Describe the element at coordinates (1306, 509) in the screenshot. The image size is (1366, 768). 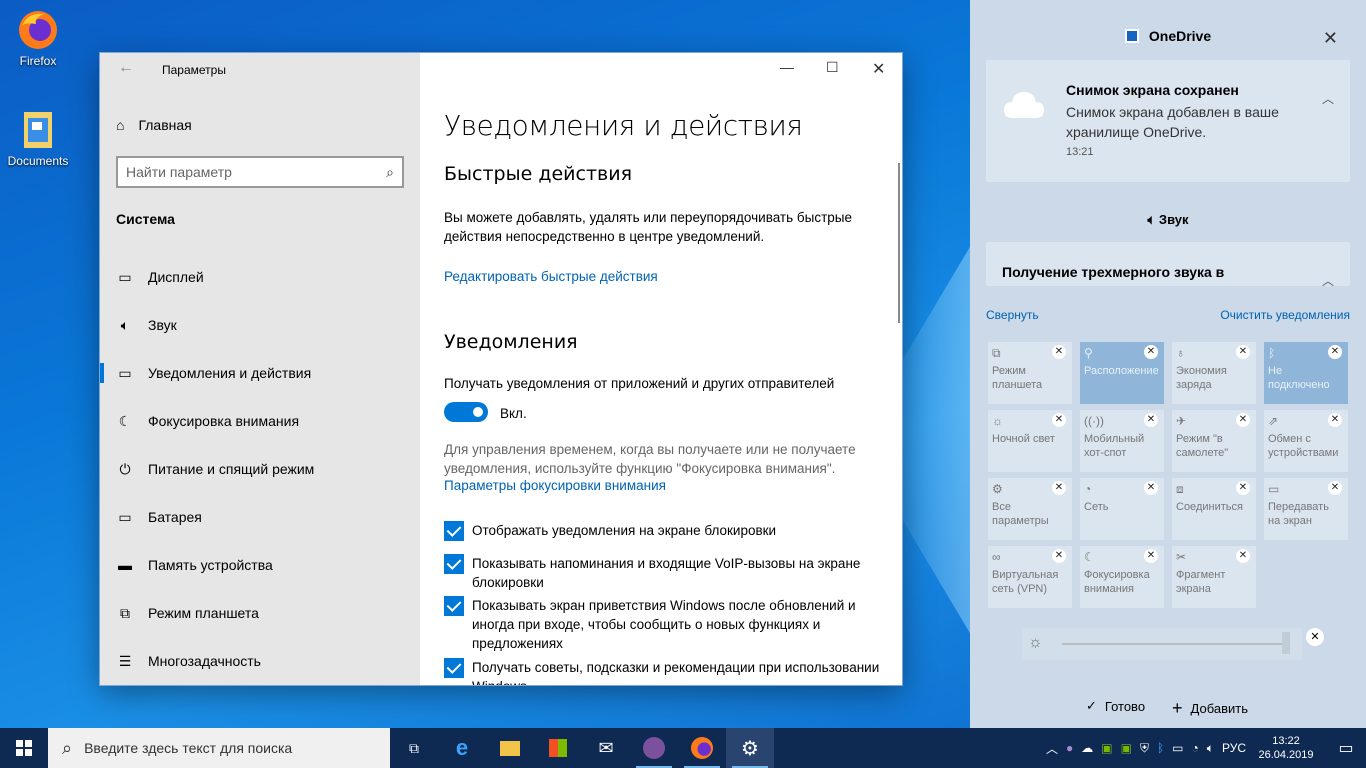
I see `tile-project: ▭ Передавать на экран ✕` at that location.